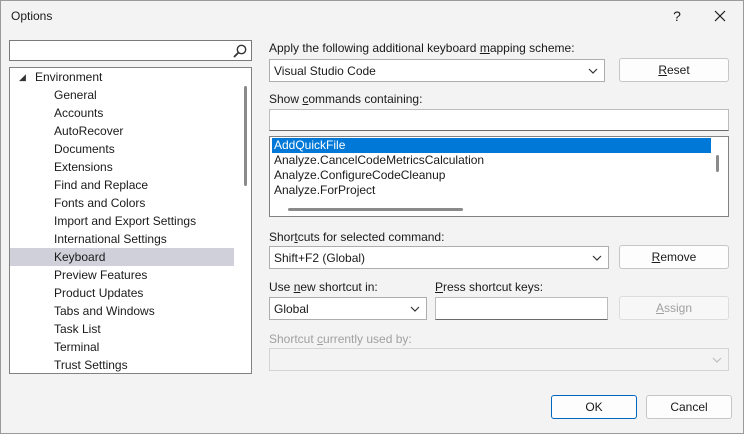 This screenshot has height=434, width=744. Describe the element at coordinates (101, 275) in the screenshot. I see `tree-node-label: Preview Features` at that location.